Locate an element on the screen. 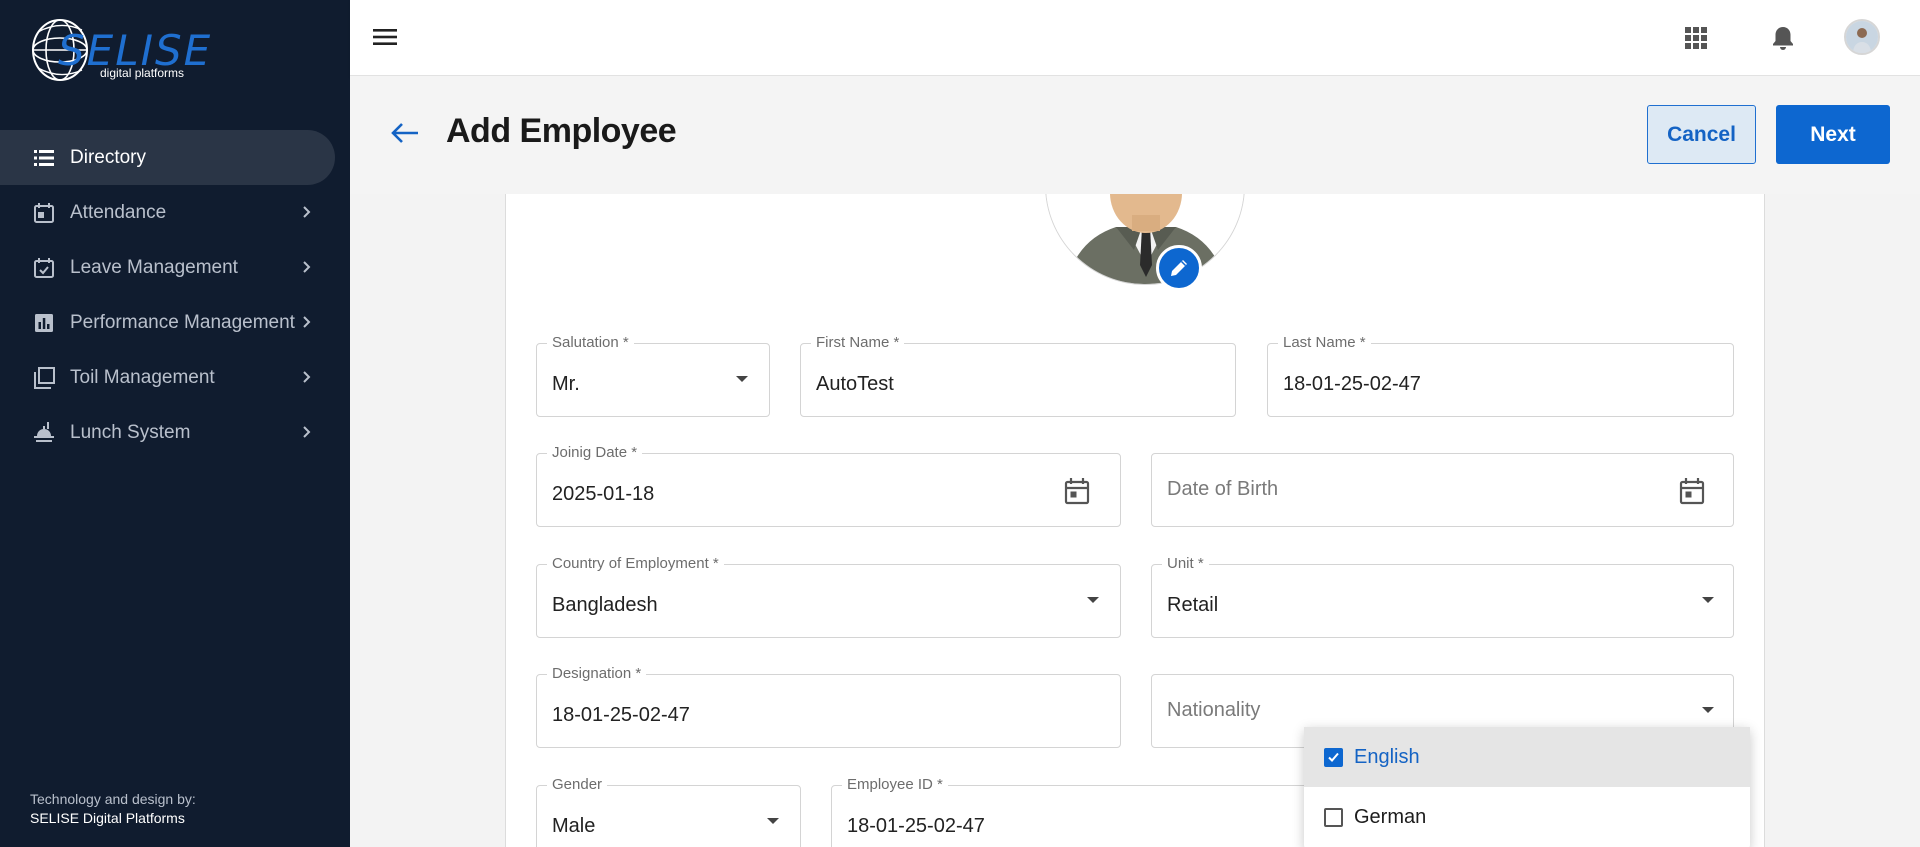 The width and height of the screenshot is (1920, 847). unit-value: Retail is located at coordinates (1193, 605).